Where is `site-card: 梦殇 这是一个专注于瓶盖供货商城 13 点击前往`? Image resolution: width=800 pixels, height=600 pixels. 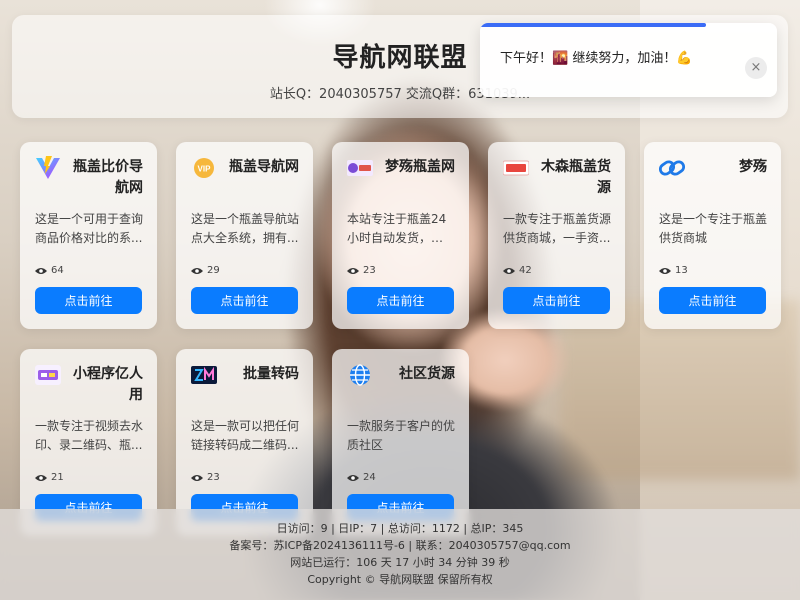 site-card: 梦殇 这是一个专注于瓶盖供货商城 13 点击前往 is located at coordinates (712, 235).